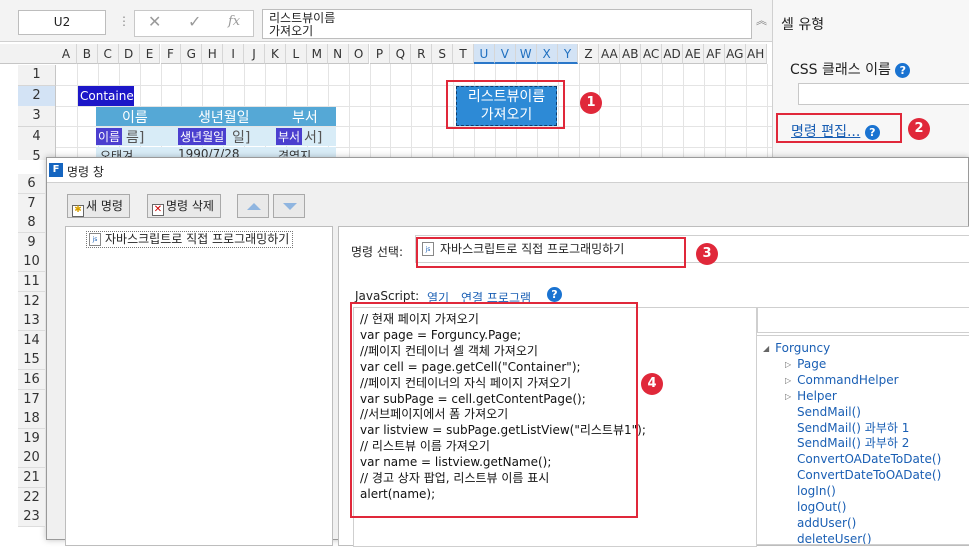 The width and height of the screenshot is (969, 547). I want to click on column-header: J, so click(254, 54).